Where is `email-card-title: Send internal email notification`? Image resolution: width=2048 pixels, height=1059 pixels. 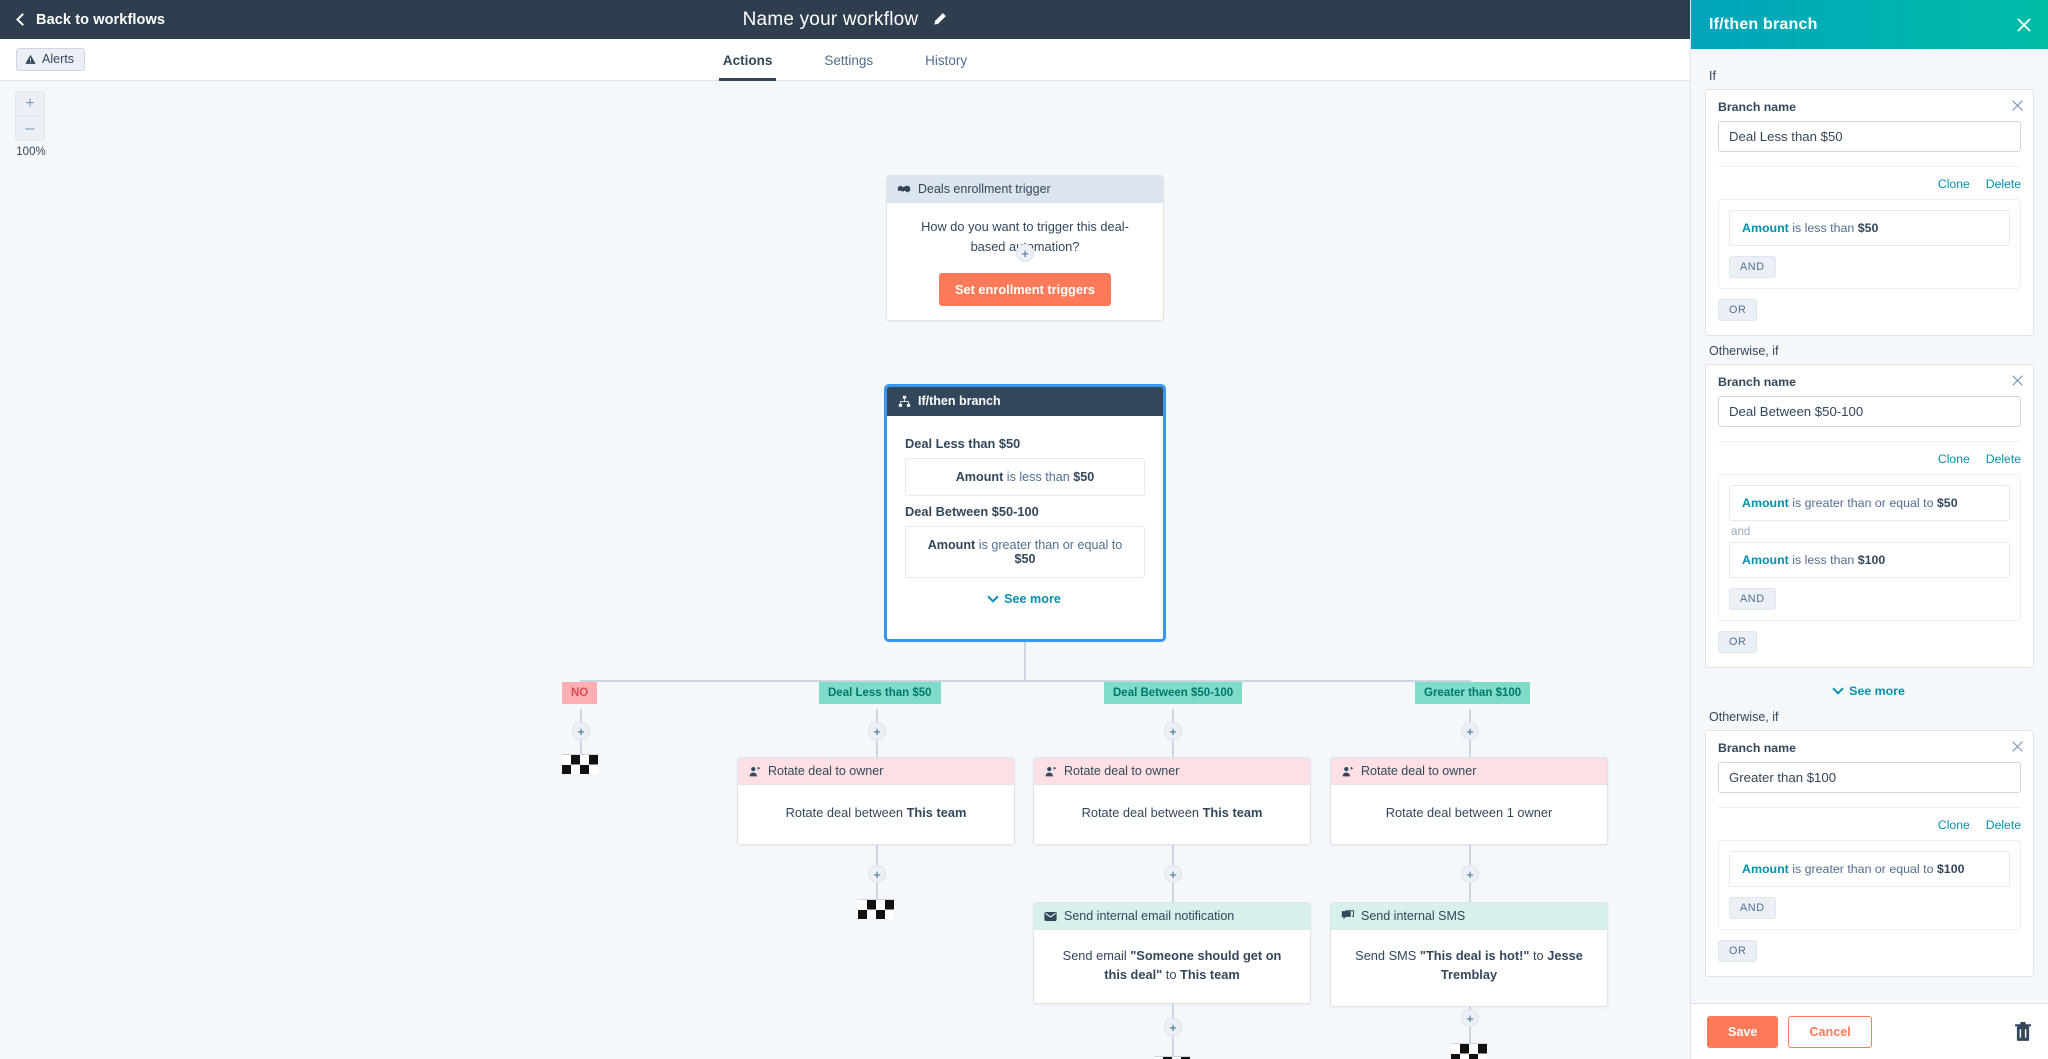
email-card-title: Send internal email notification is located at coordinates (1149, 916).